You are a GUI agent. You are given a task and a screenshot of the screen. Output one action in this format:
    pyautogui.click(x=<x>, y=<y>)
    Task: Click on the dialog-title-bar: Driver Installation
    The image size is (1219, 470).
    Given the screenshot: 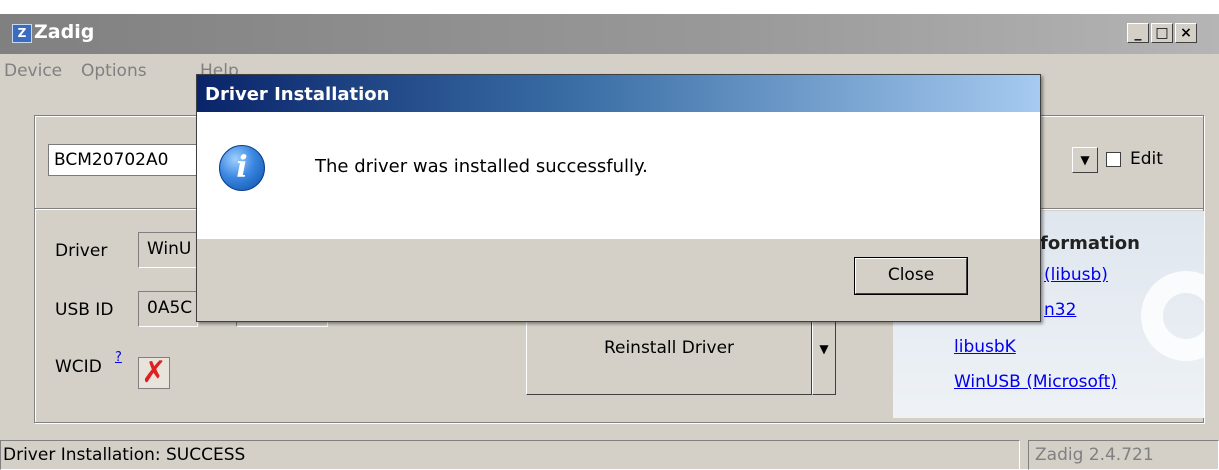 What is the action you would take?
    pyautogui.click(x=618, y=93)
    